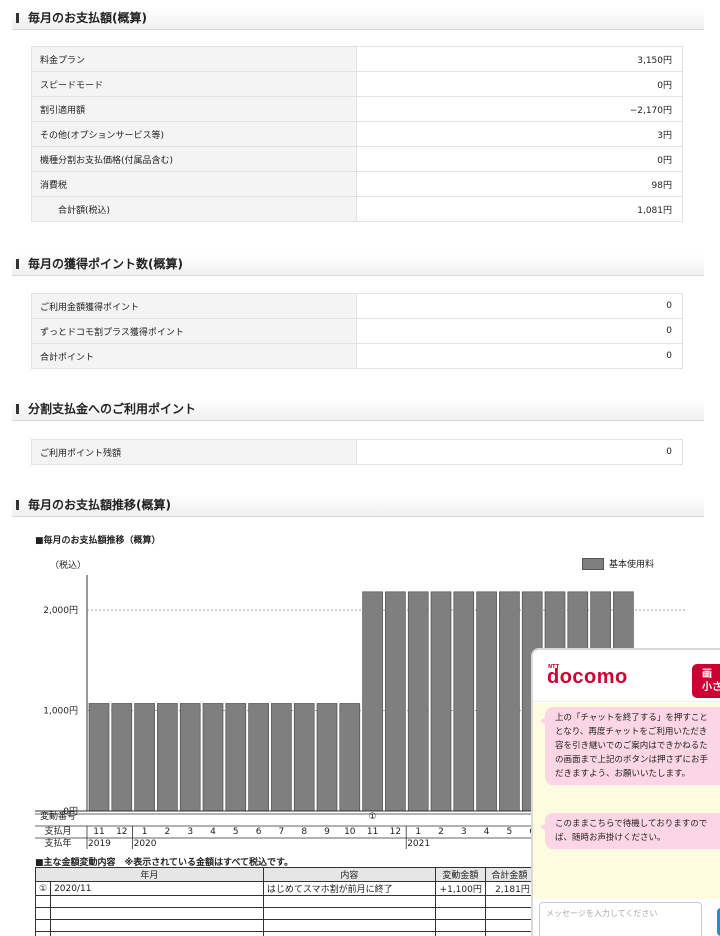 This screenshot has height=936, width=720. I want to click on x-tick-label: 10, so click(350, 832).